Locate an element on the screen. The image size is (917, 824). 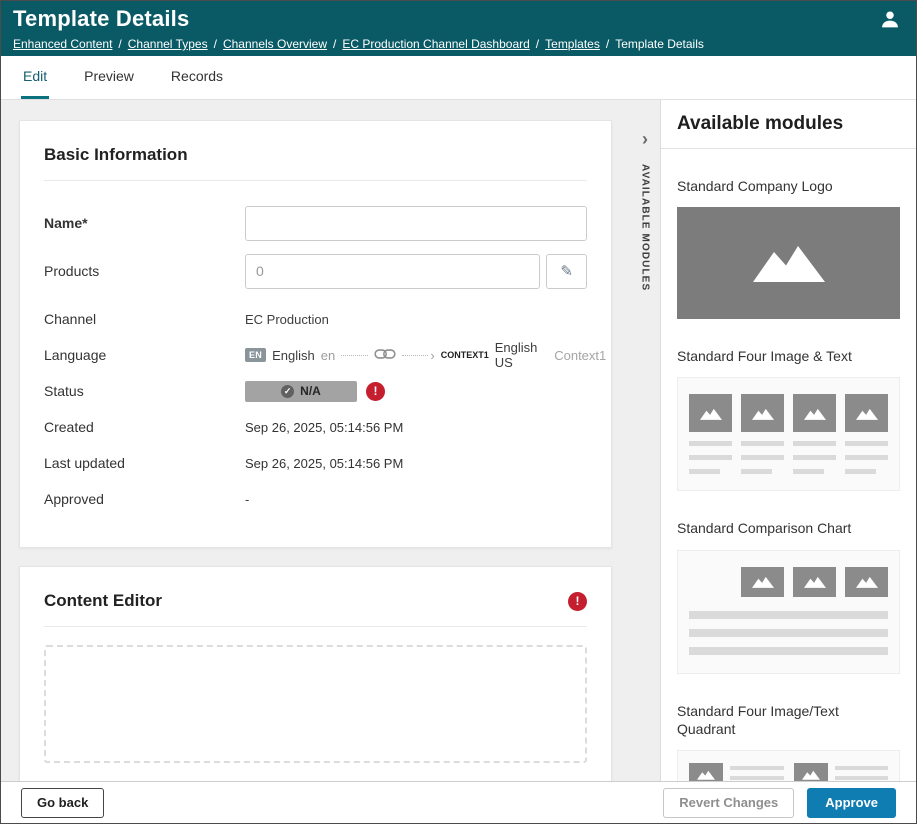
language-target-context: Context1 is located at coordinates (580, 355).